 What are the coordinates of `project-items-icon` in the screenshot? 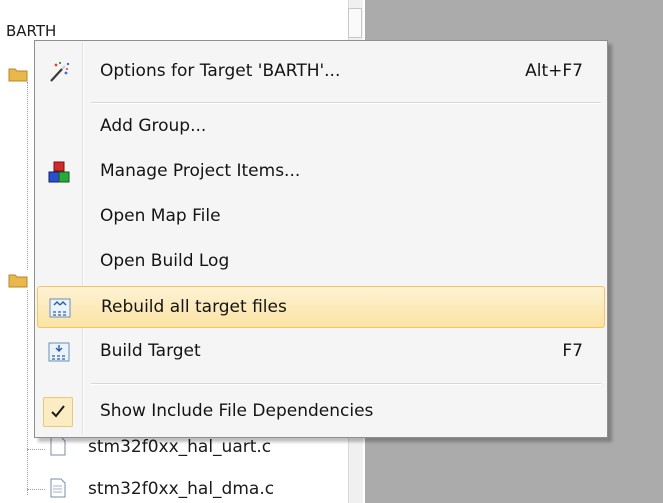 It's located at (59, 172).